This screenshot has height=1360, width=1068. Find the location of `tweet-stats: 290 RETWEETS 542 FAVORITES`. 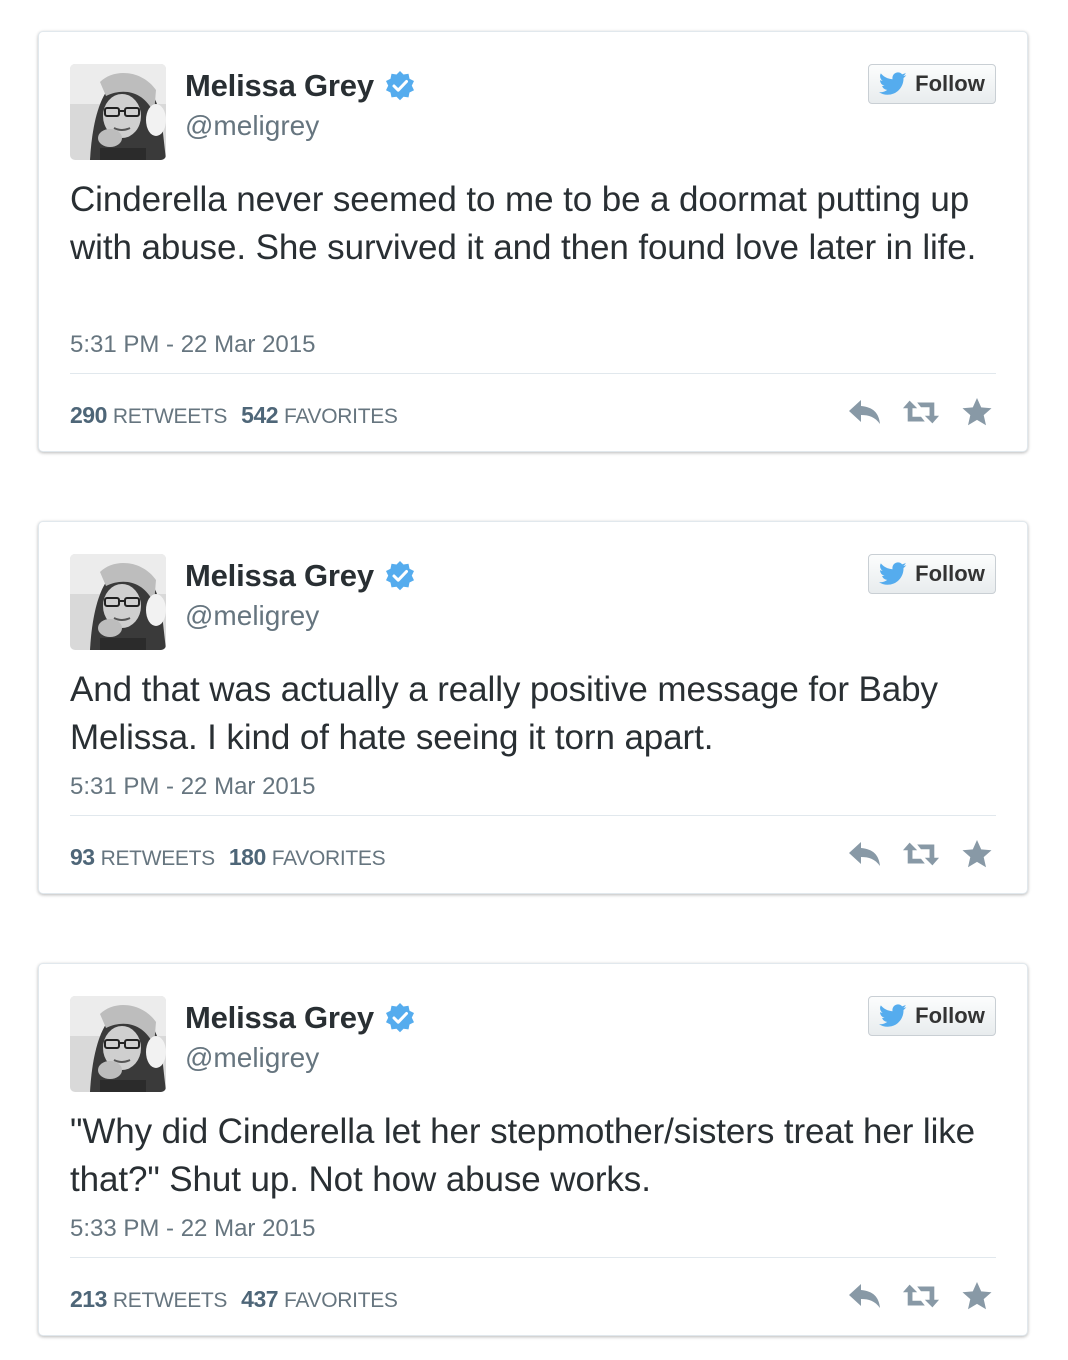

tweet-stats: 290 RETWEETS 542 FAVORITES is located at coordinates (241, 415).